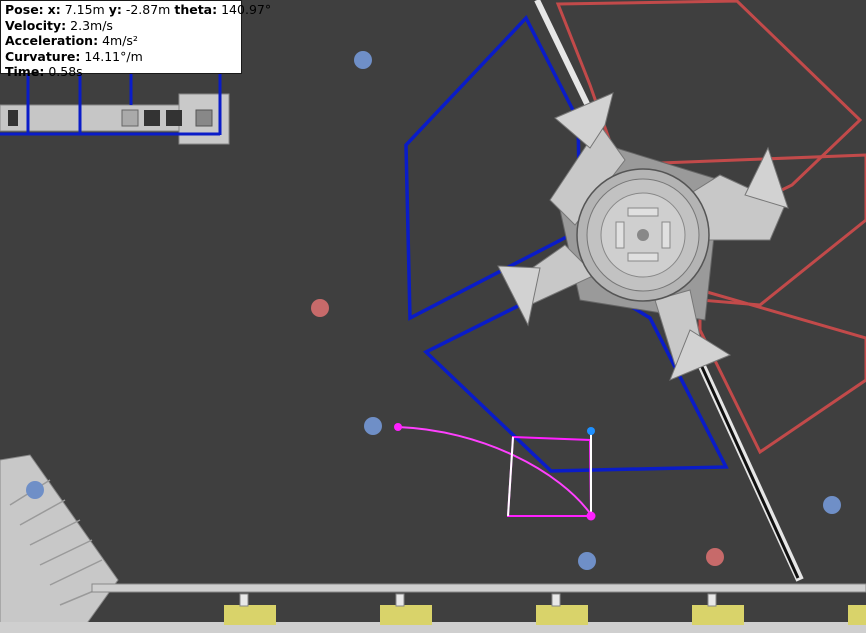 Image resolution: width=866 pixels, height=633 pixels. I want to click on y-value: -2.87m, so click(148, 9).